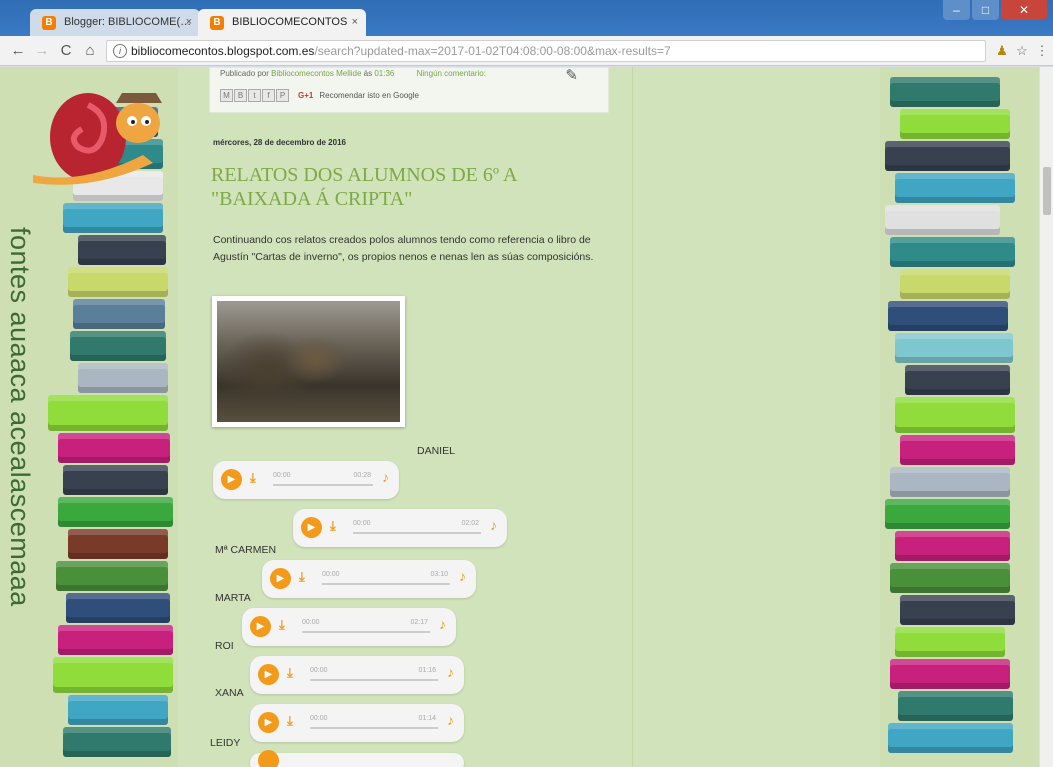  What do you see at coordinates (400, 528) in the screenshot?
I see `audio-player: ▶ ⤓ 00:00 02:02 ♪` at bounding box center [400, 528].